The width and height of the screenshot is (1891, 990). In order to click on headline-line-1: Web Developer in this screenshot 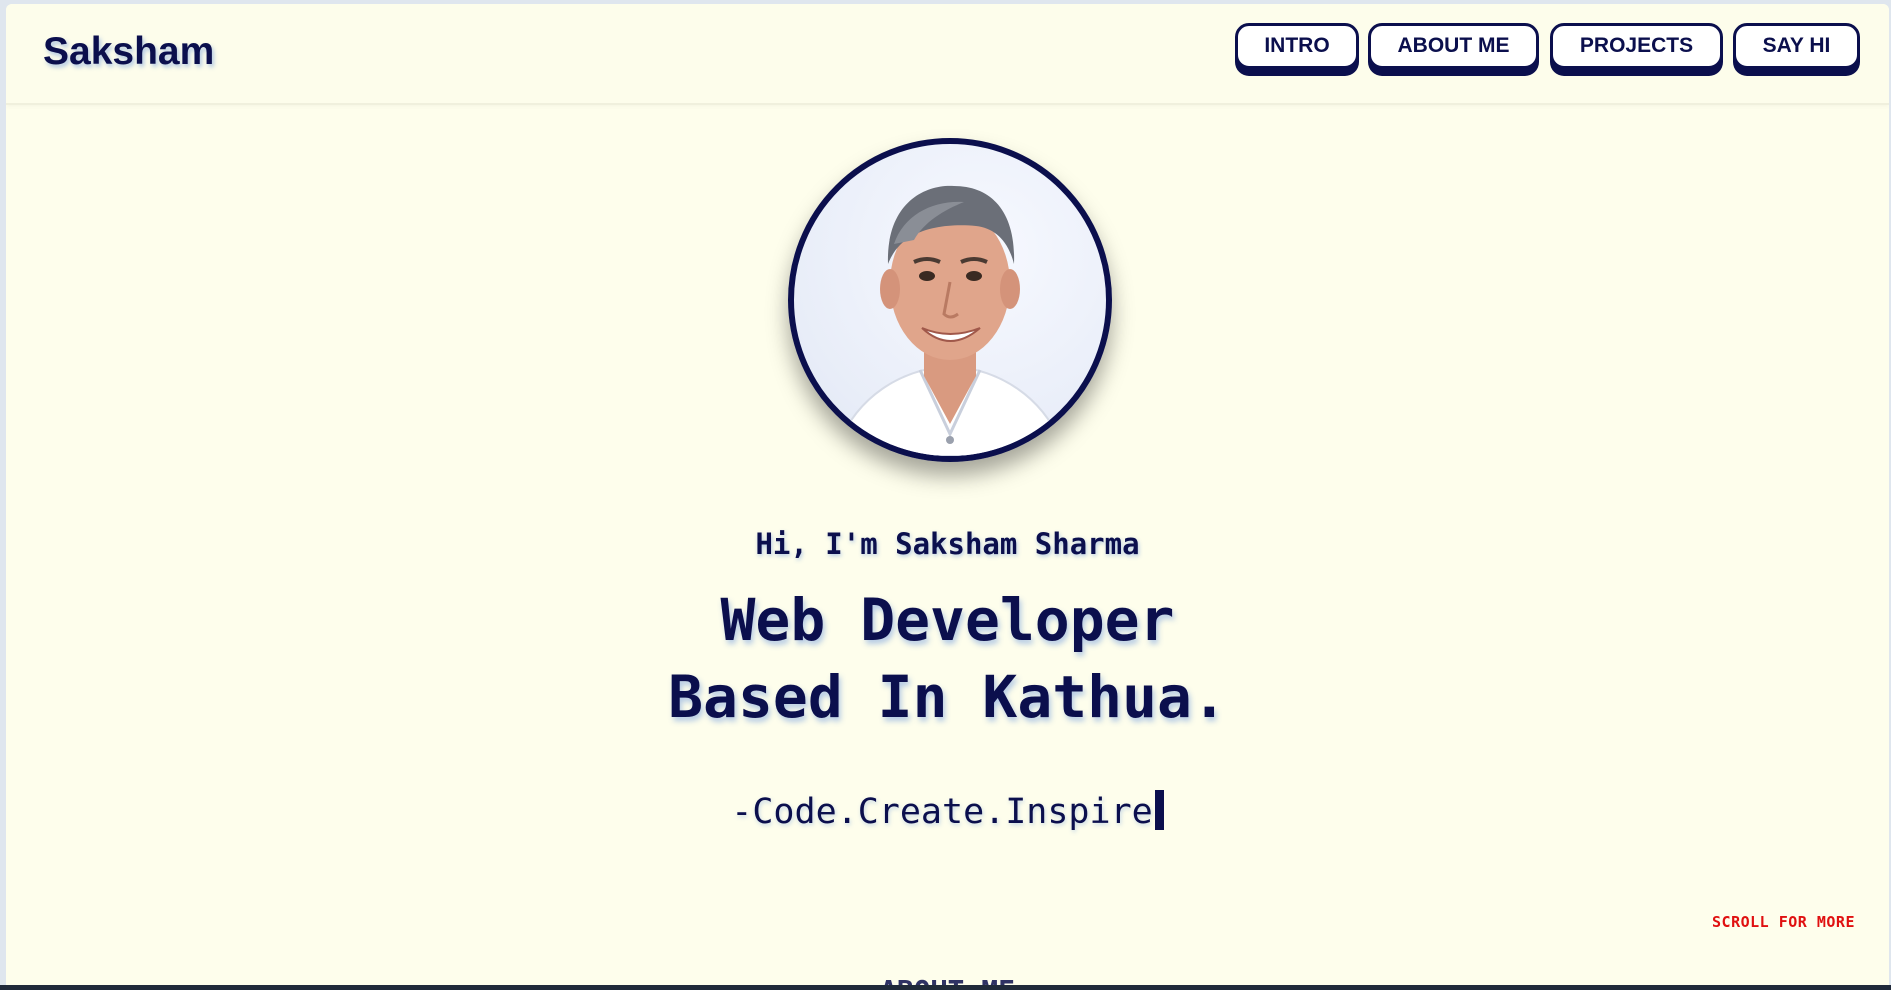, I will do `click(947, 620)`.